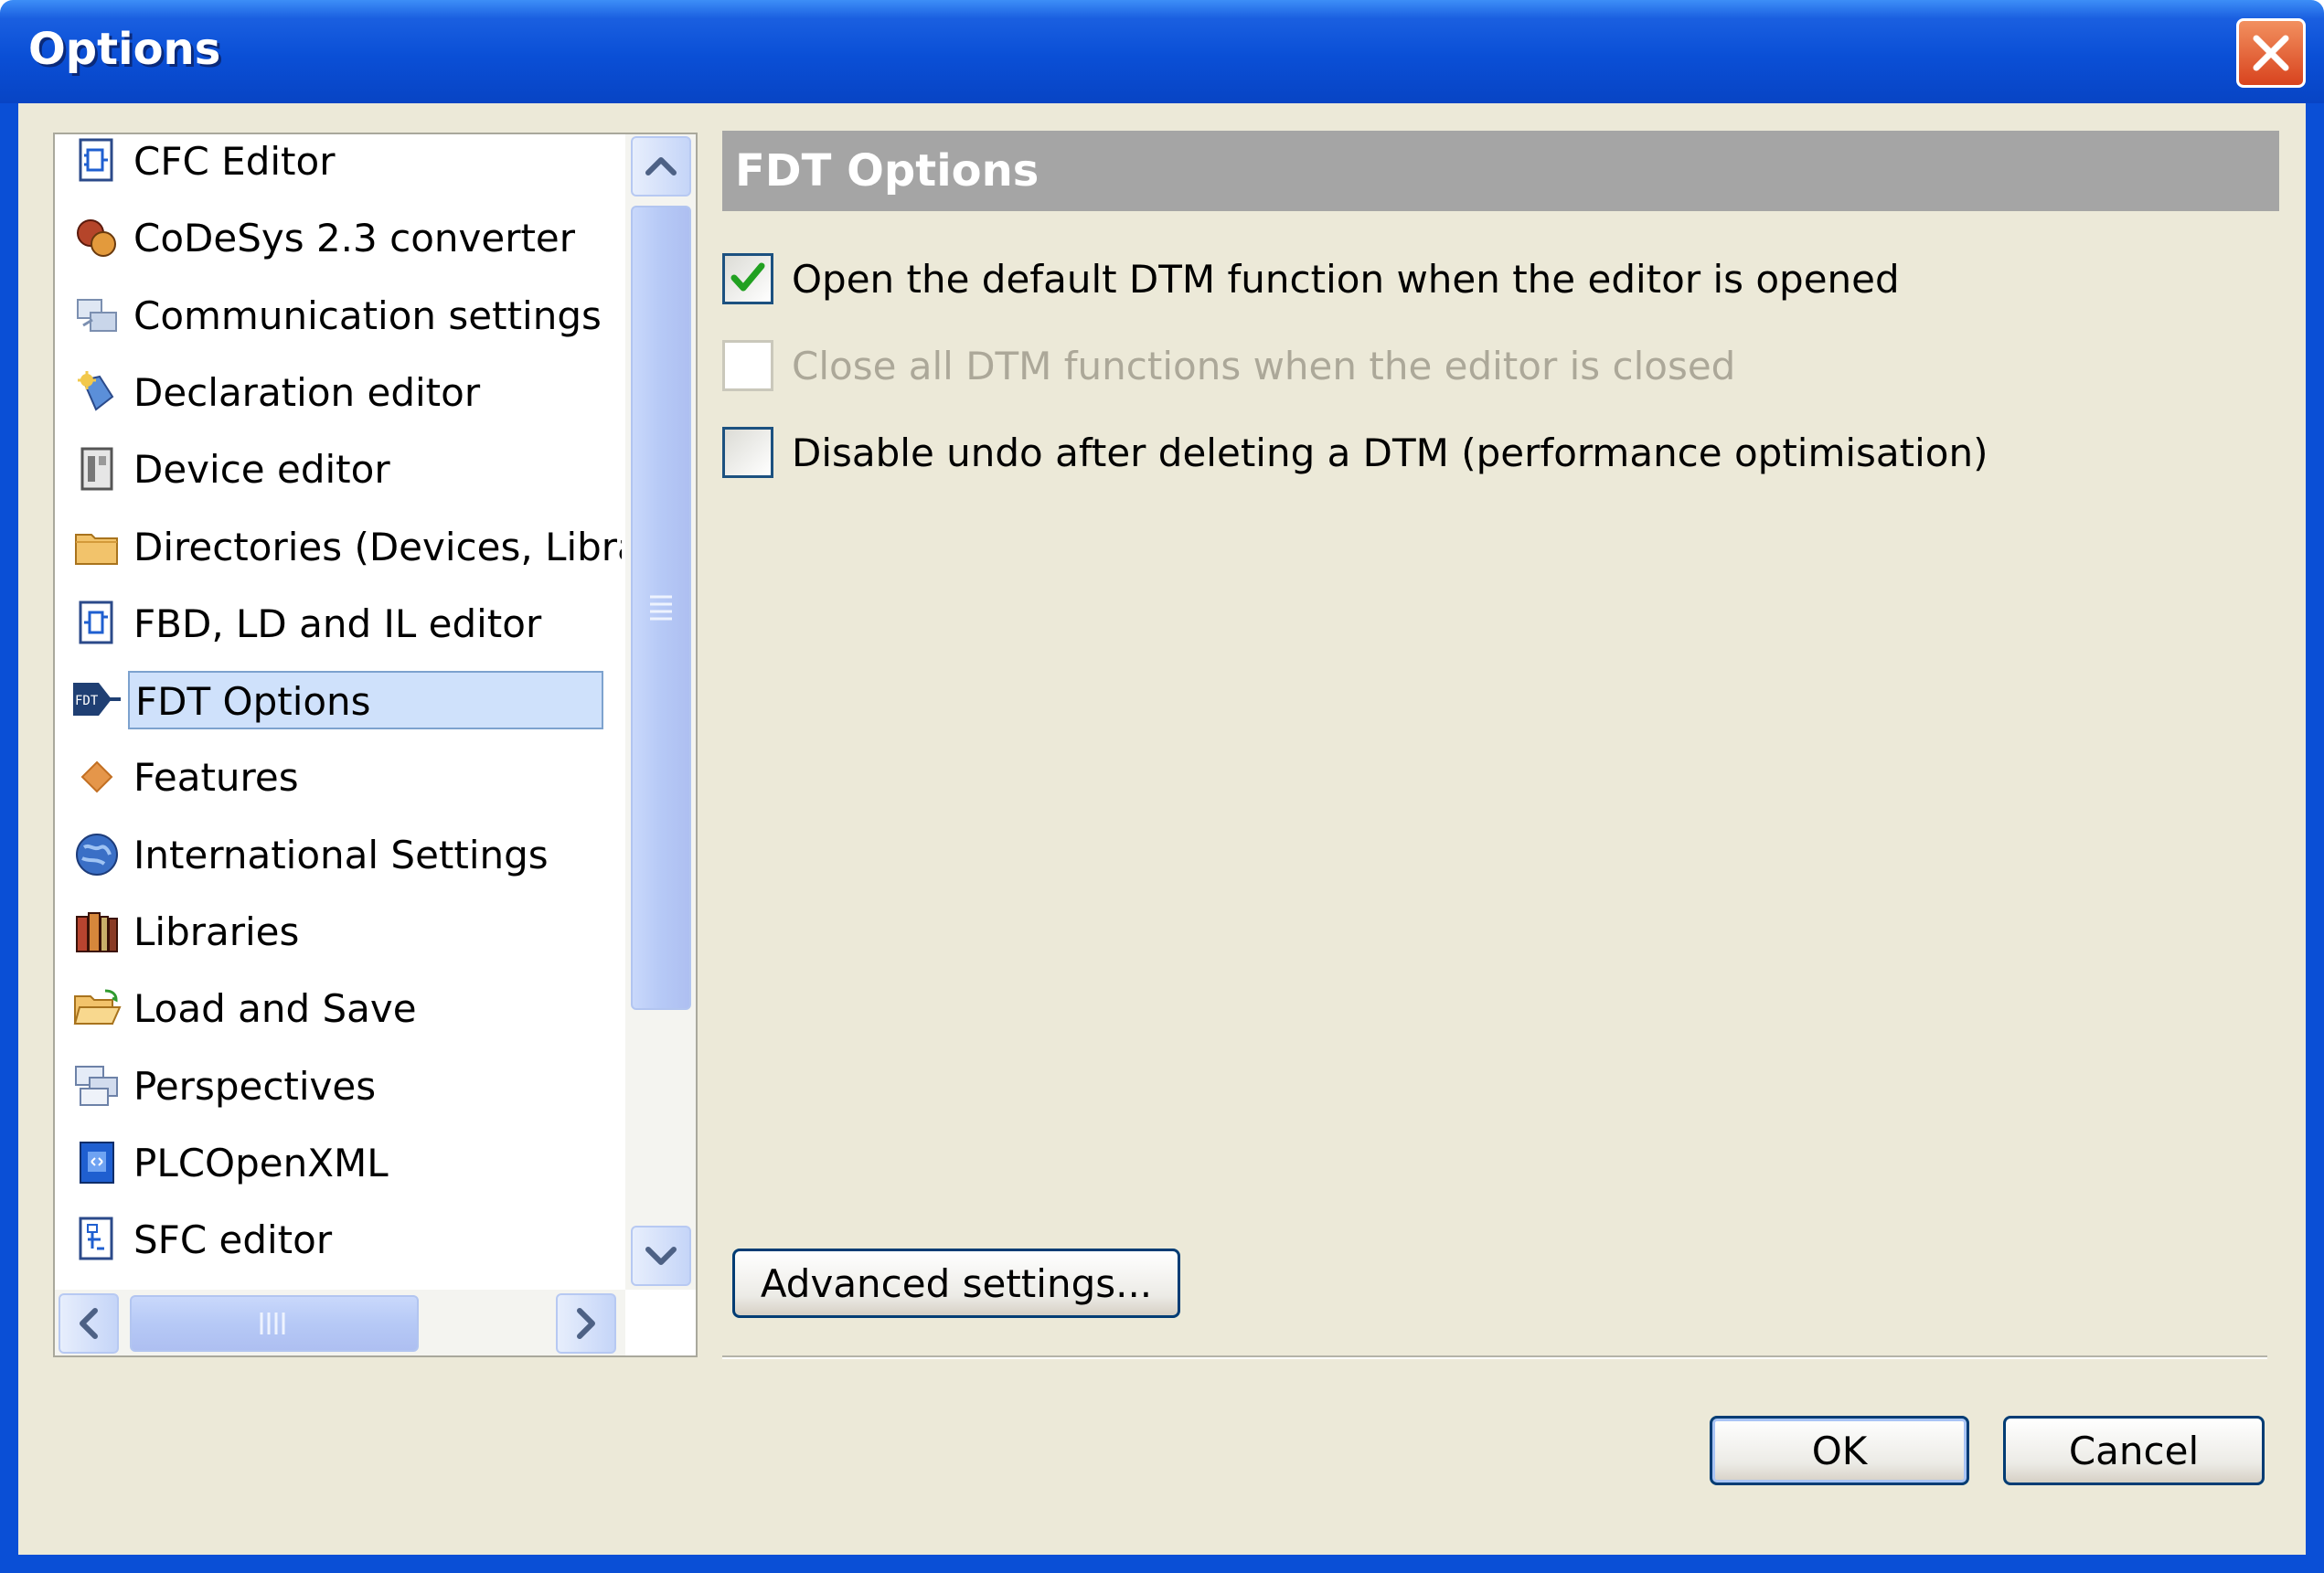  I want to click on vertical-scroll-thumb, so click(661, 608).